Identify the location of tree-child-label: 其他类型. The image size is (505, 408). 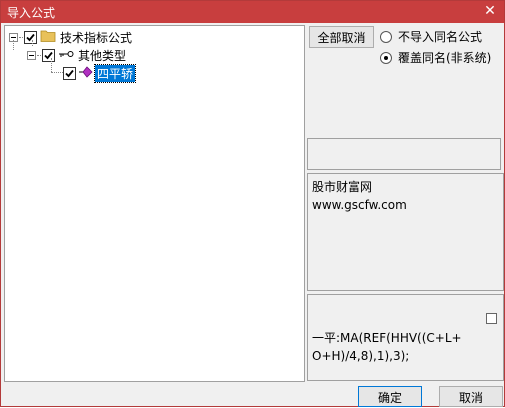
(102, 55).